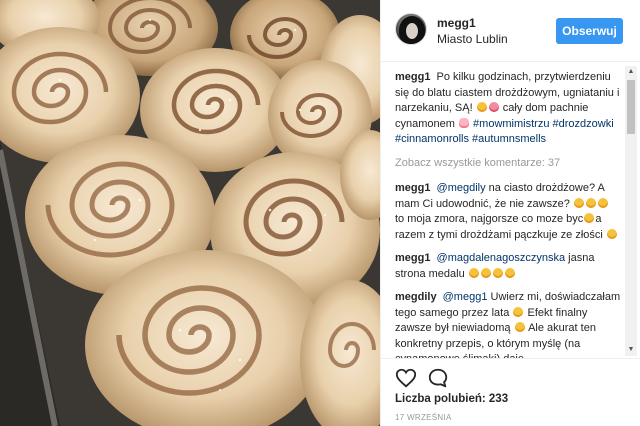 The image size is (640, 426). What do you see at coordinates (451, 399) in the screenshot?
I see `likes-count: Liczba polubień: 233` at bounding box center [451, 399].